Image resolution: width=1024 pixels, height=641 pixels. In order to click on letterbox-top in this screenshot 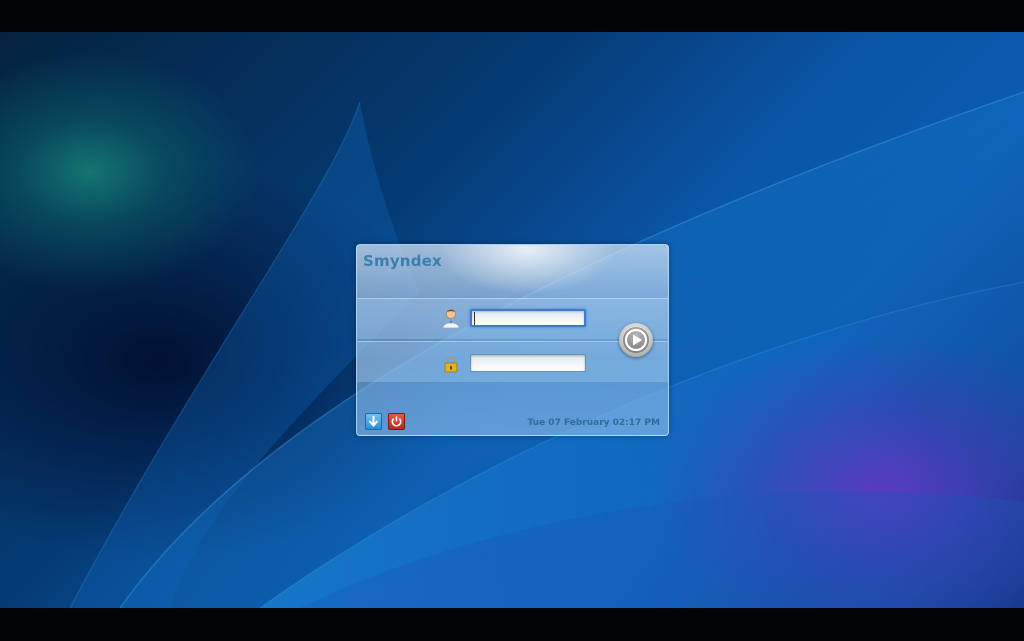, I will do `click(512, 16)`.